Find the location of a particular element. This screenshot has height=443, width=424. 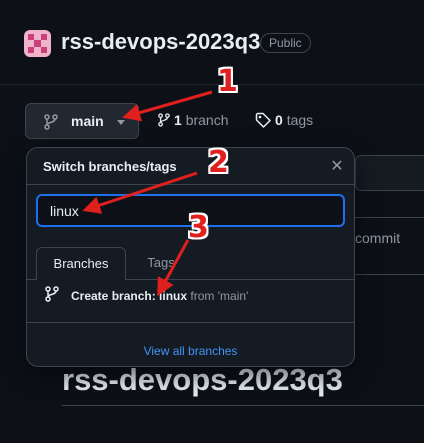

readme-divider is located at coordinates (243, 405).